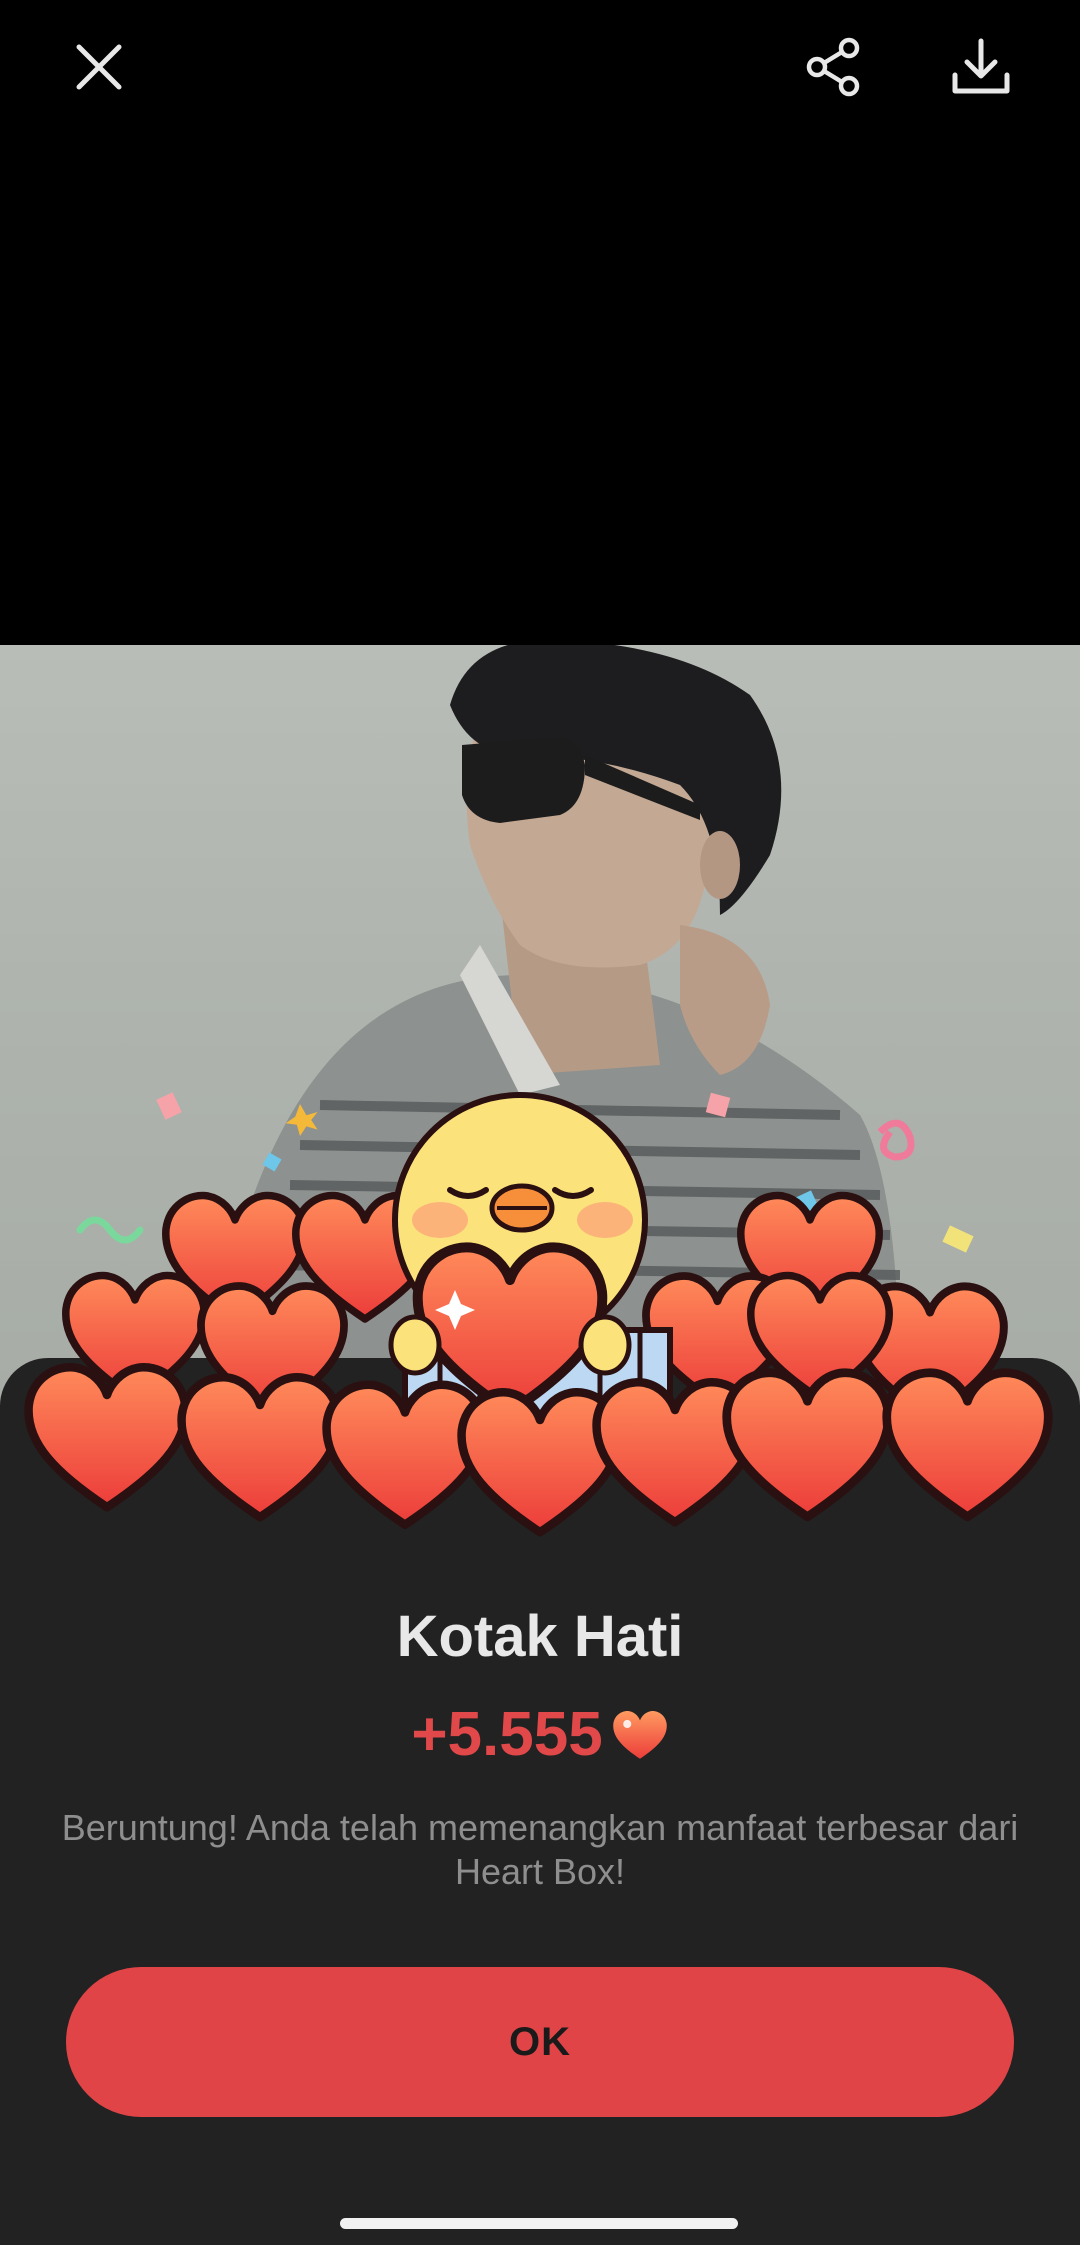  I want to click on download-icon, so click(981, 66).